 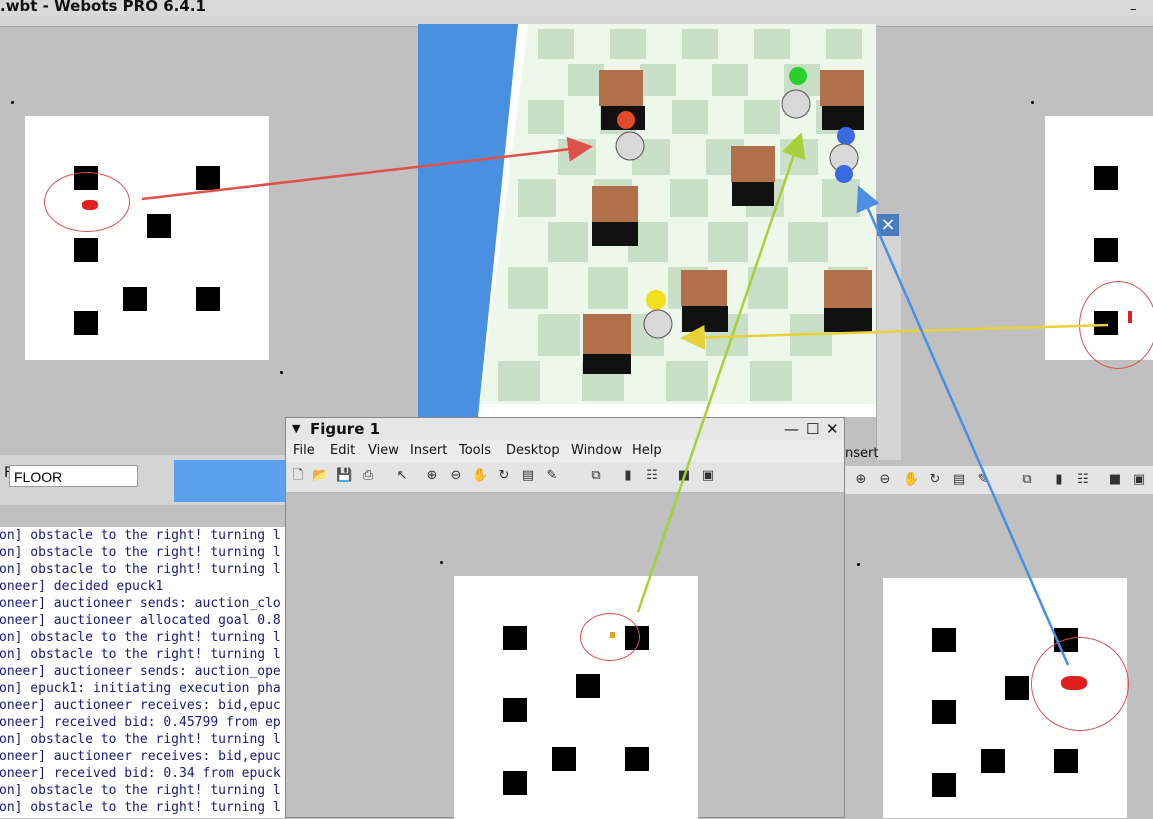 What do you see at coordinates (383, 450) in the screenshot?
I see `menu-view: View` at bounding box center [383, 450].